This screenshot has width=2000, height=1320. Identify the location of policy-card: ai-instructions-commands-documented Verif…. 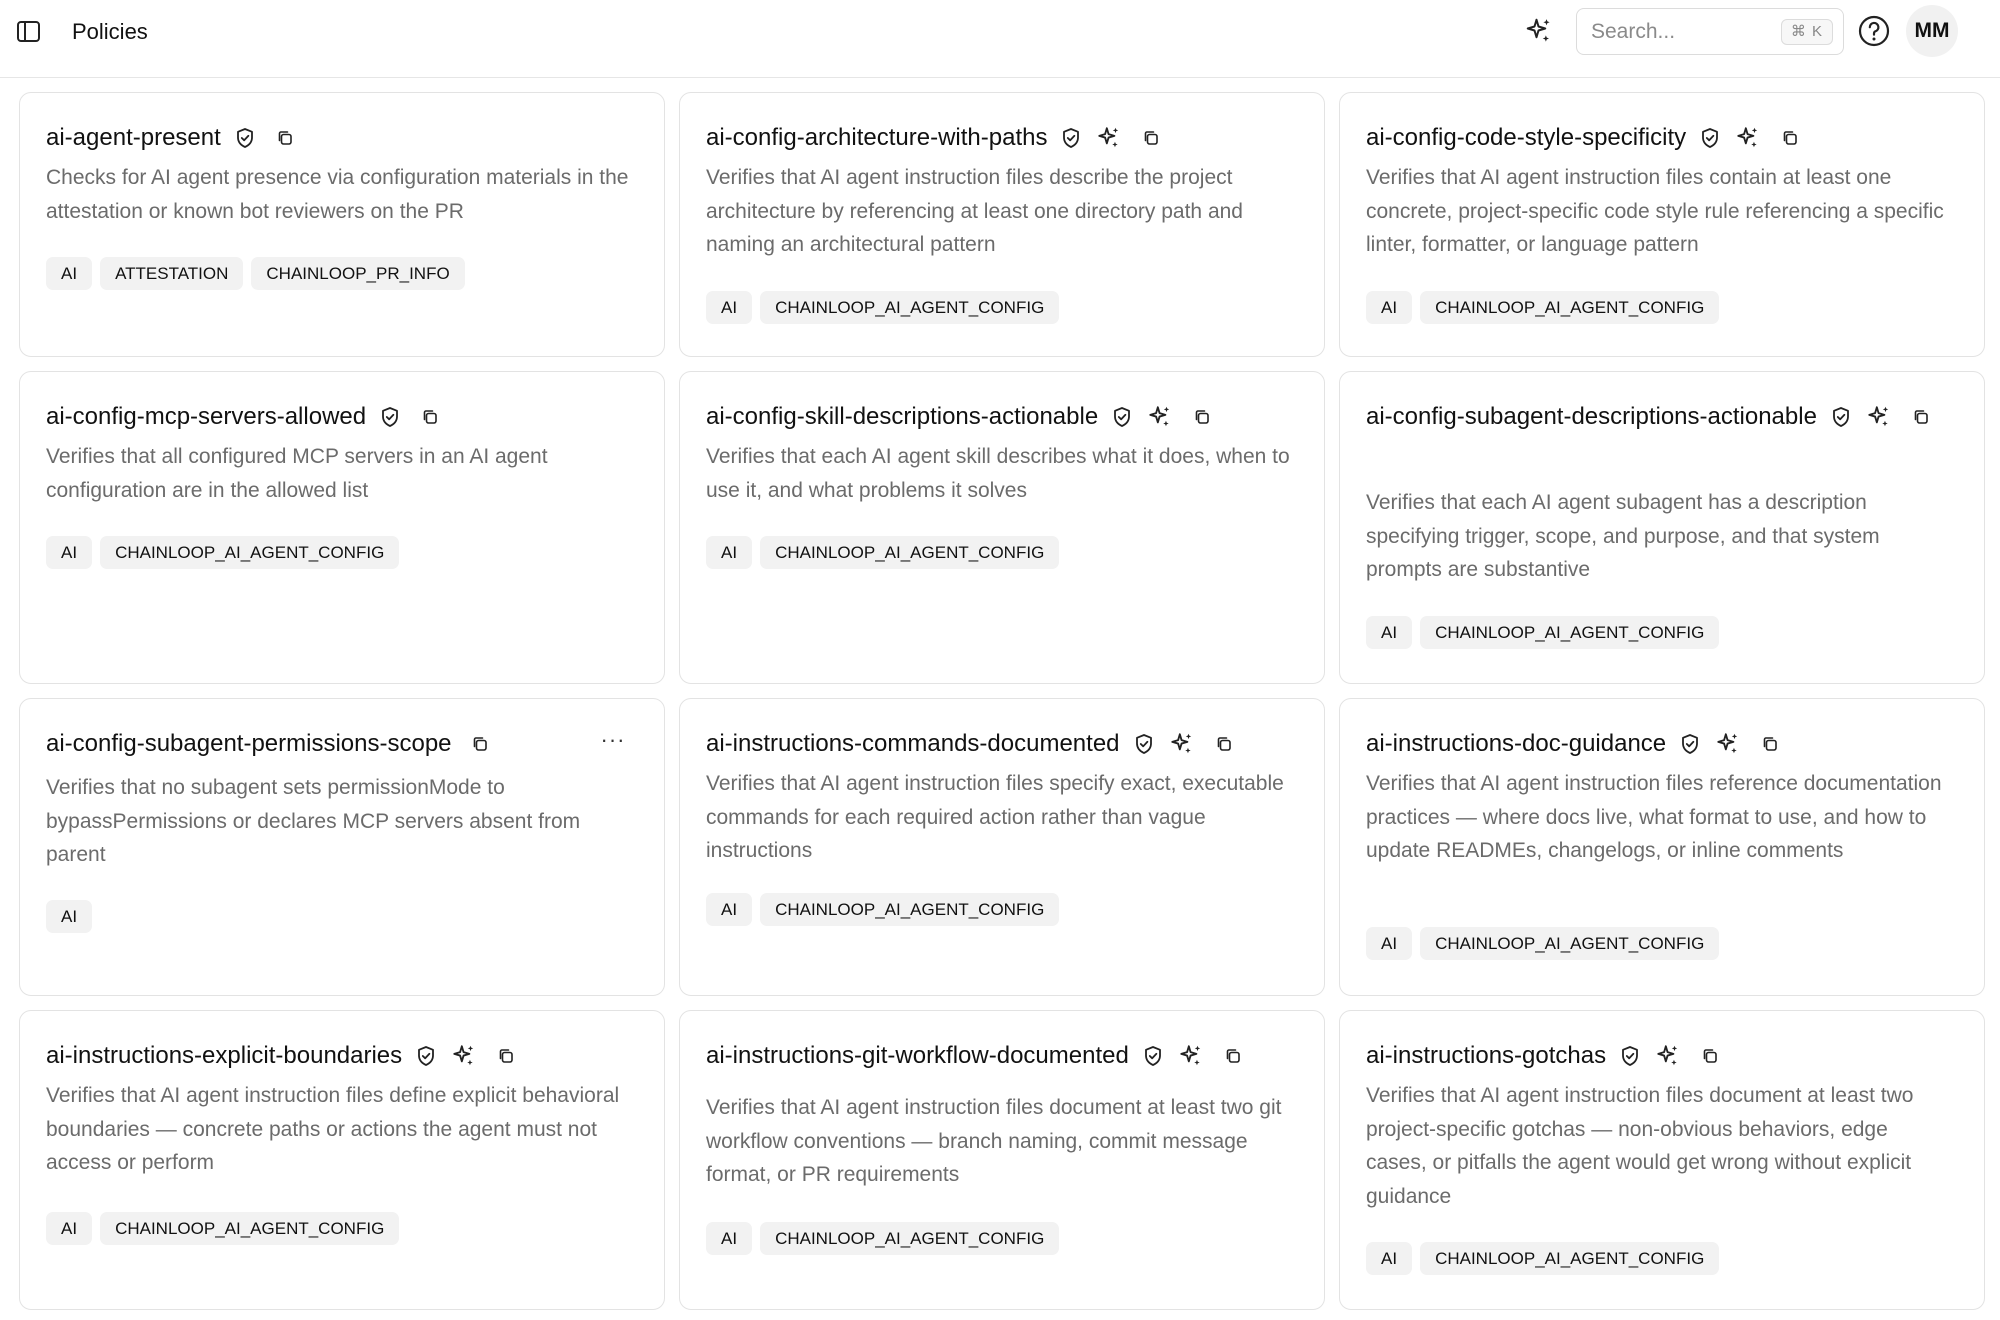
(1002, 847).